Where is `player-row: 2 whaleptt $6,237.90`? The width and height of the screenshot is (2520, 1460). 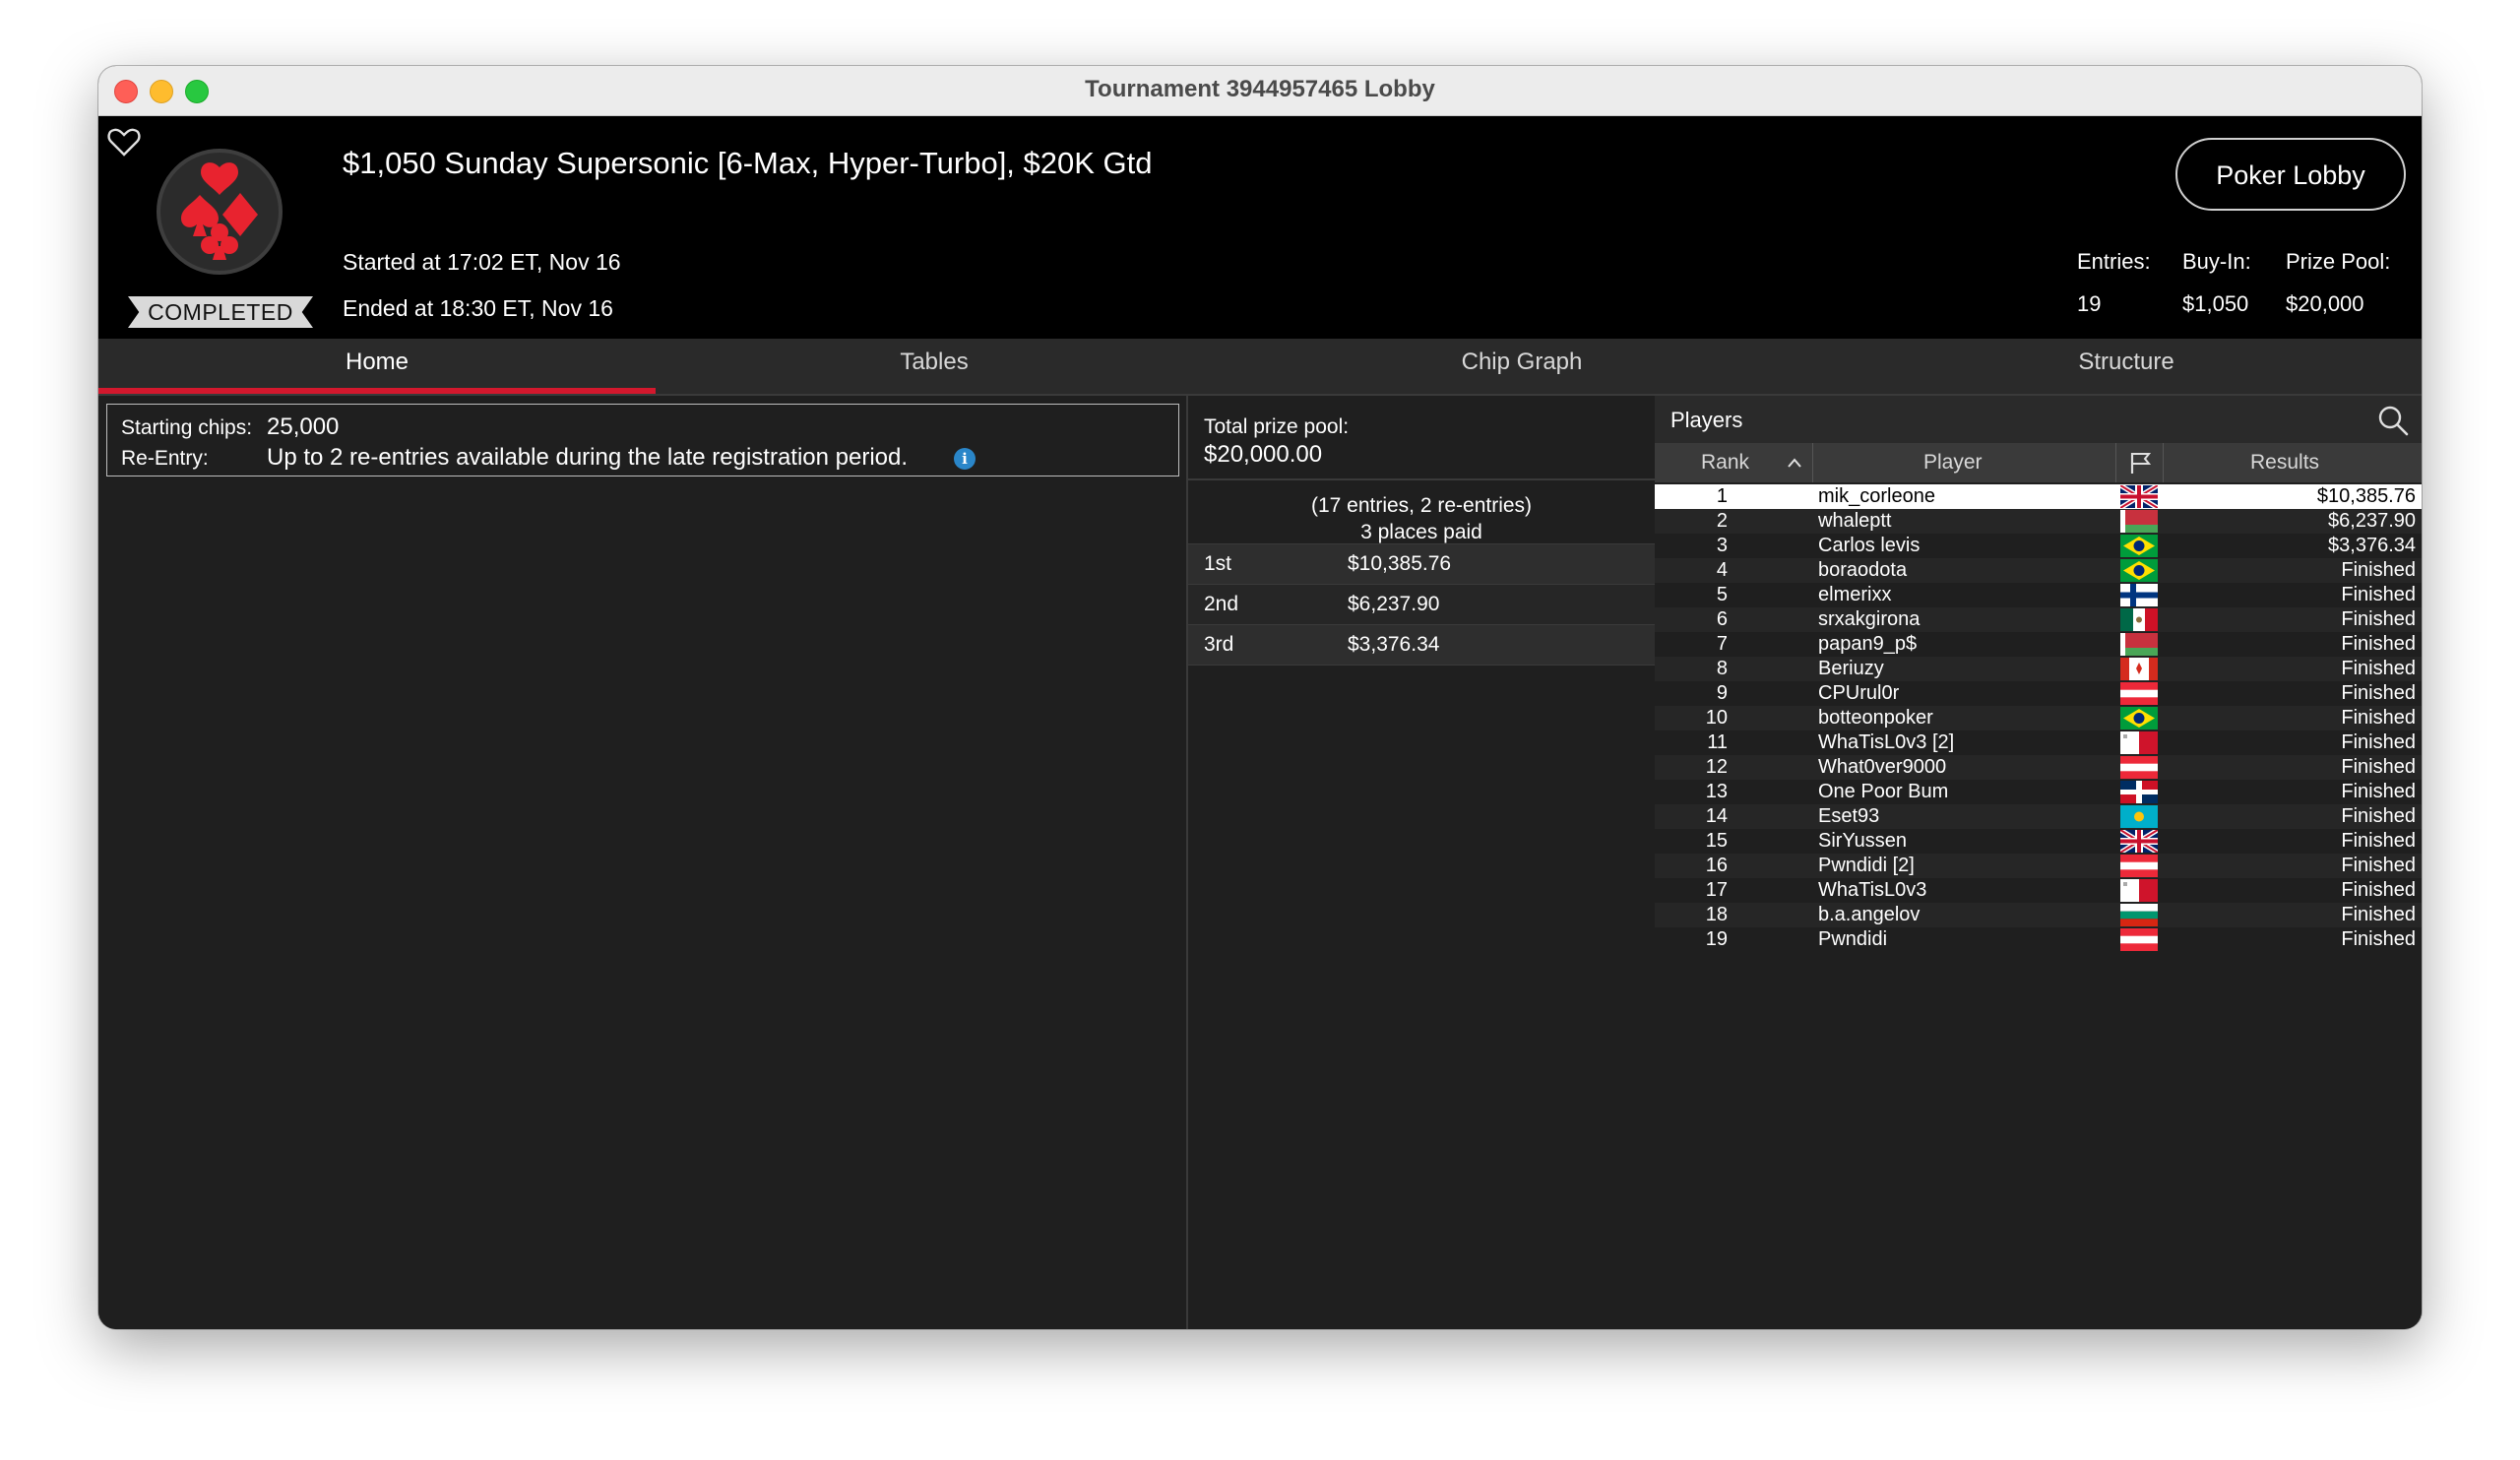 player-row: 2 whaleptt $6,237.90 is located at coordinates (2038, 521).